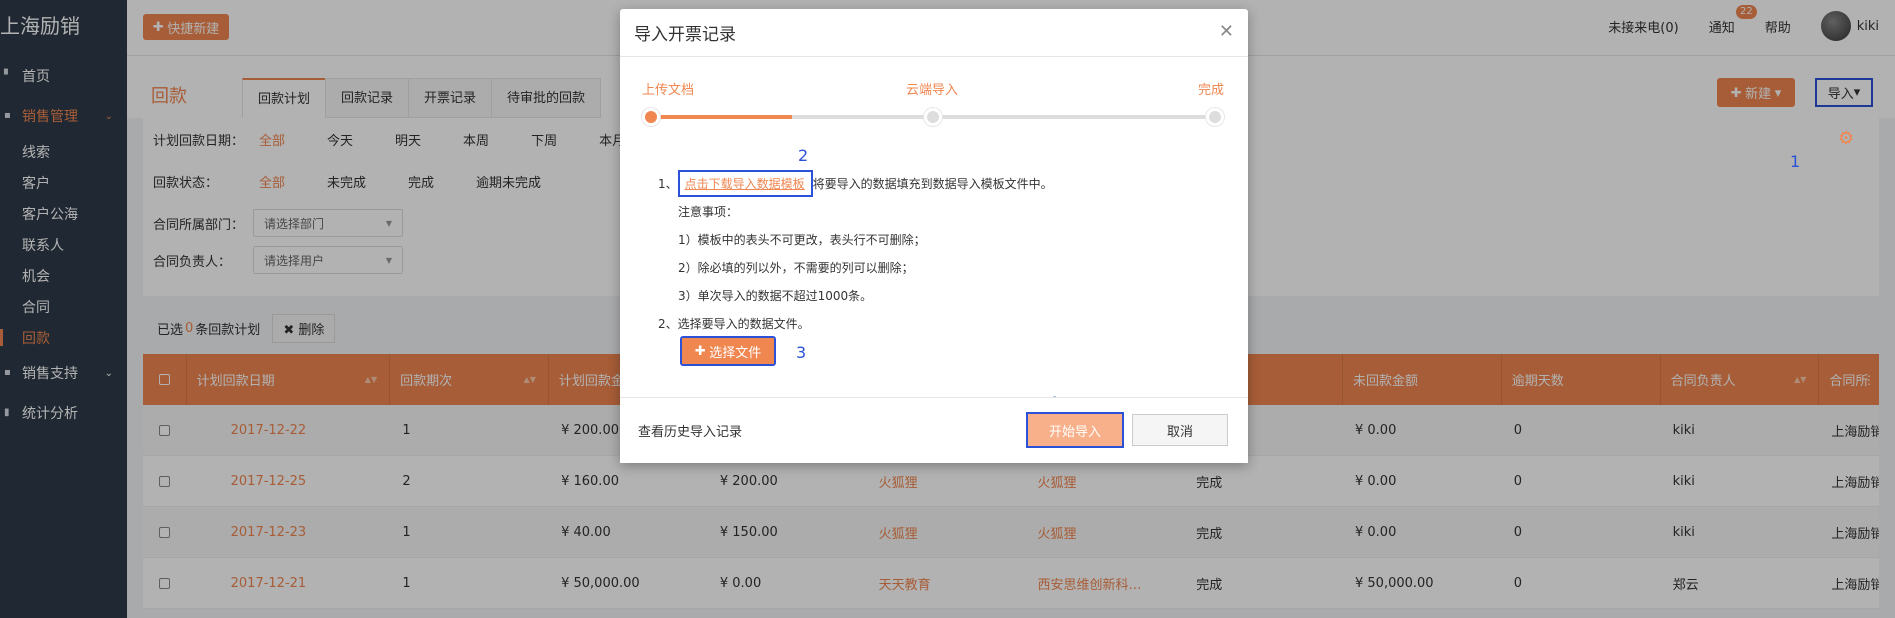 The height and width of the screenshot is (618, 1895). I want to click on note-line: 3）单次导入的数据不超过1000条。, so click(775, 295).